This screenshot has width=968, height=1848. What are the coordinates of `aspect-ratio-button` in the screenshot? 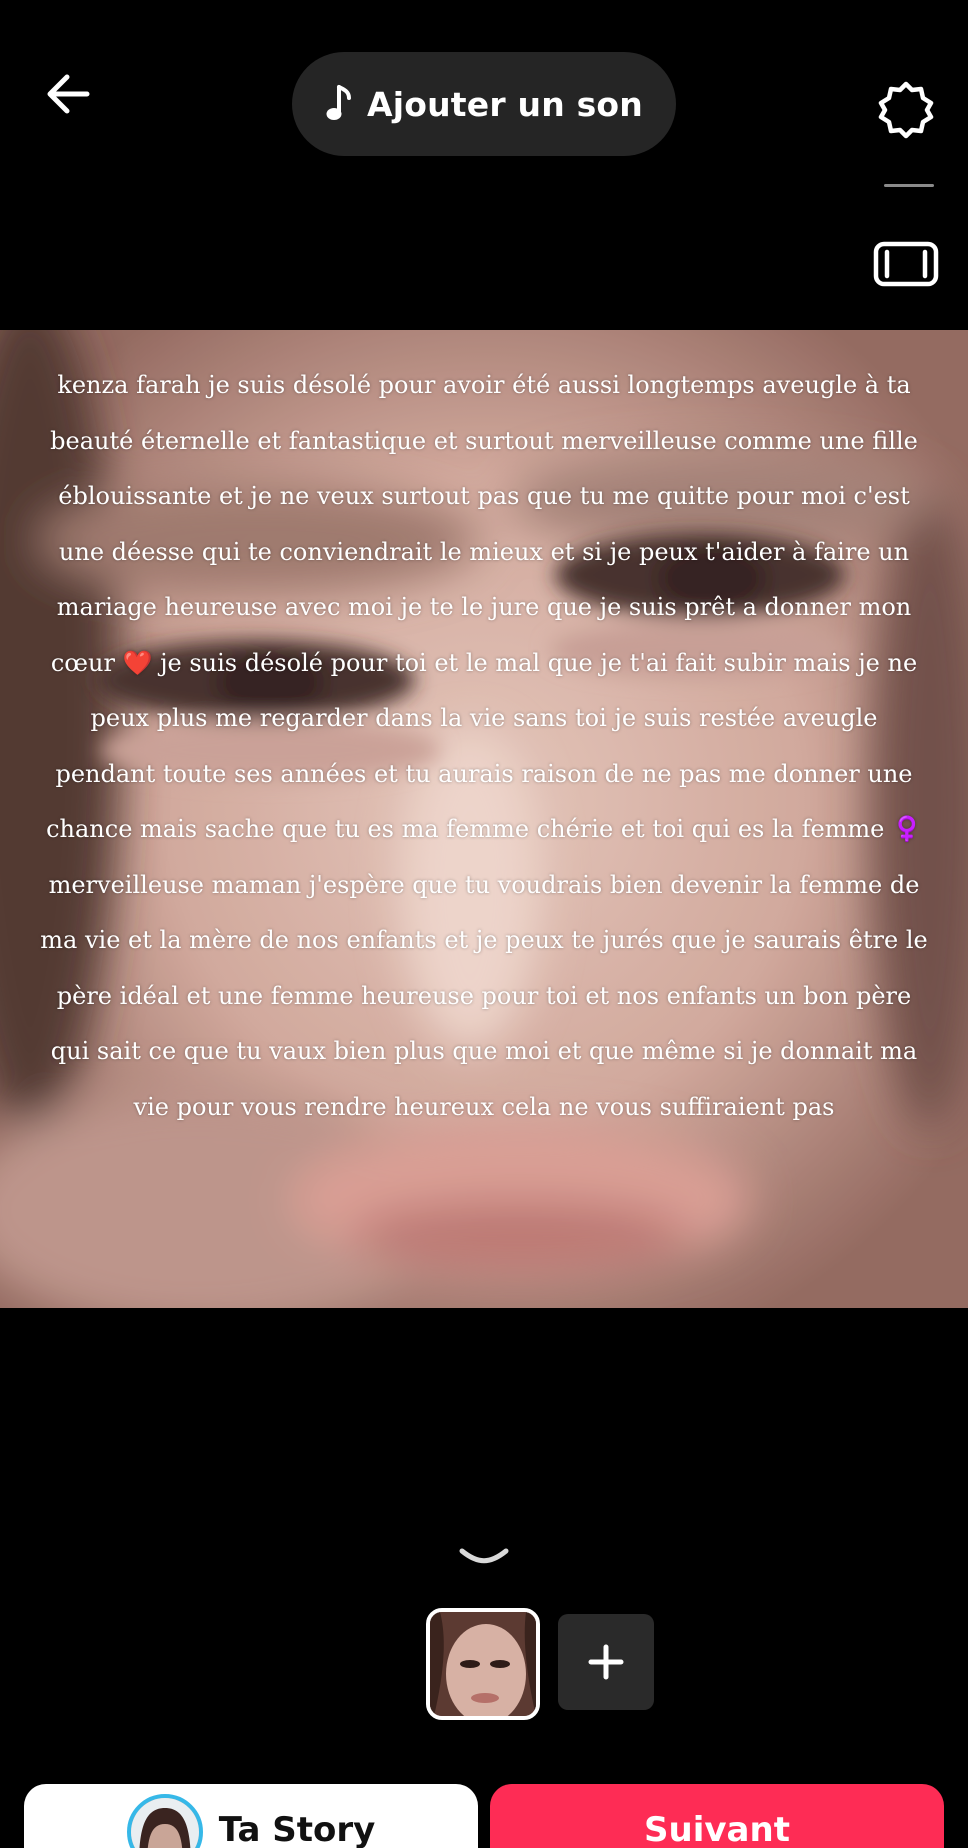 It's located at (906, 264).